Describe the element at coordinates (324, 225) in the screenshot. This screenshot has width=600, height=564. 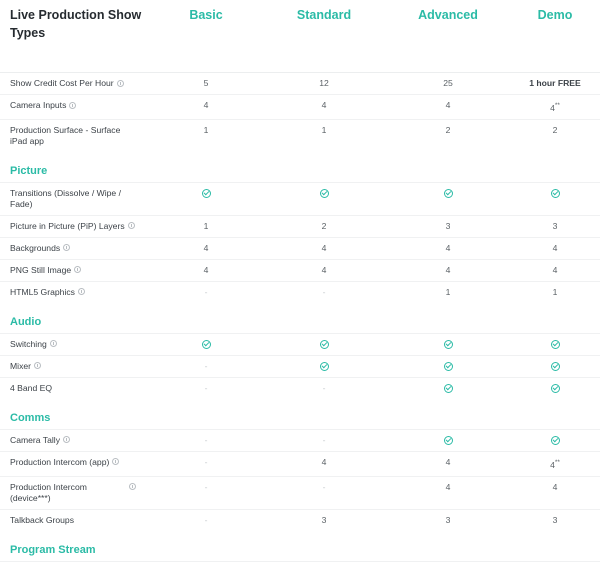
I see `value-cell-standard: 2` at that location.